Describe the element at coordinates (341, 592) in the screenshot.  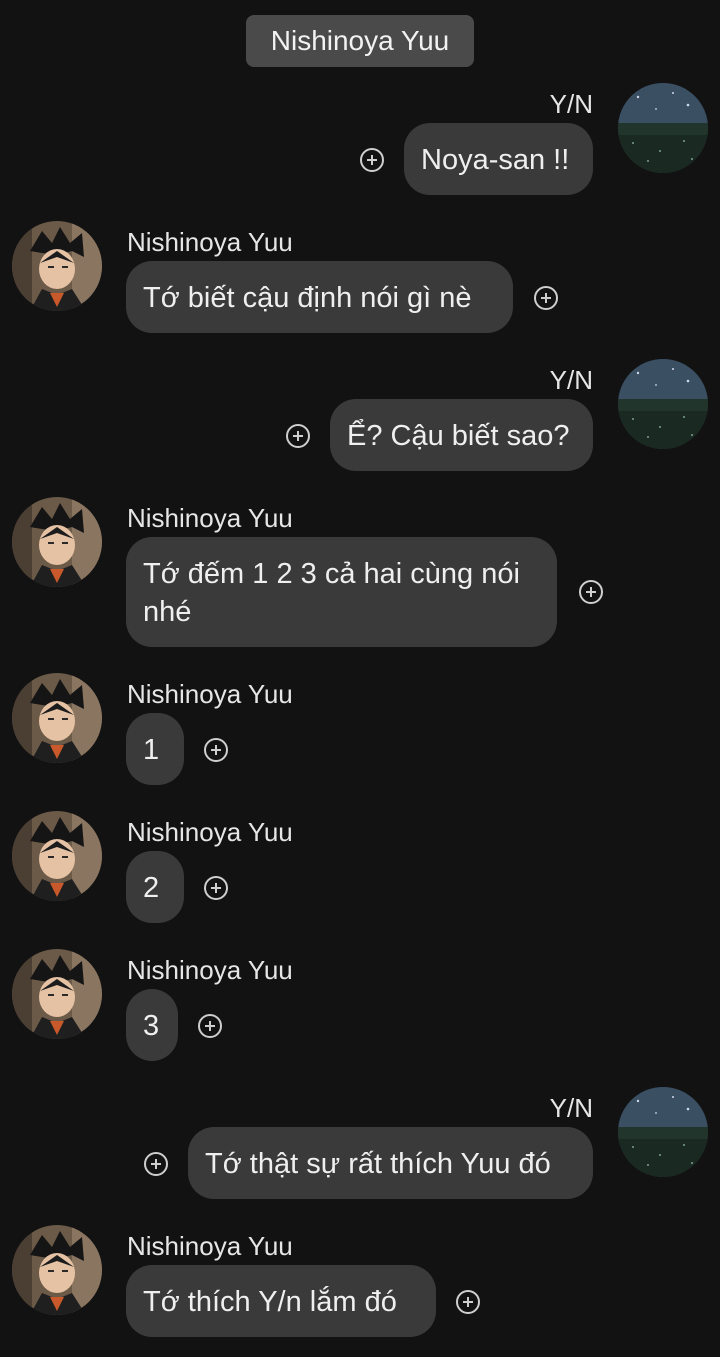
I see `message-bubble: Tớ đếm 1 2 3 cả hai cùng nói nhé` at that location.